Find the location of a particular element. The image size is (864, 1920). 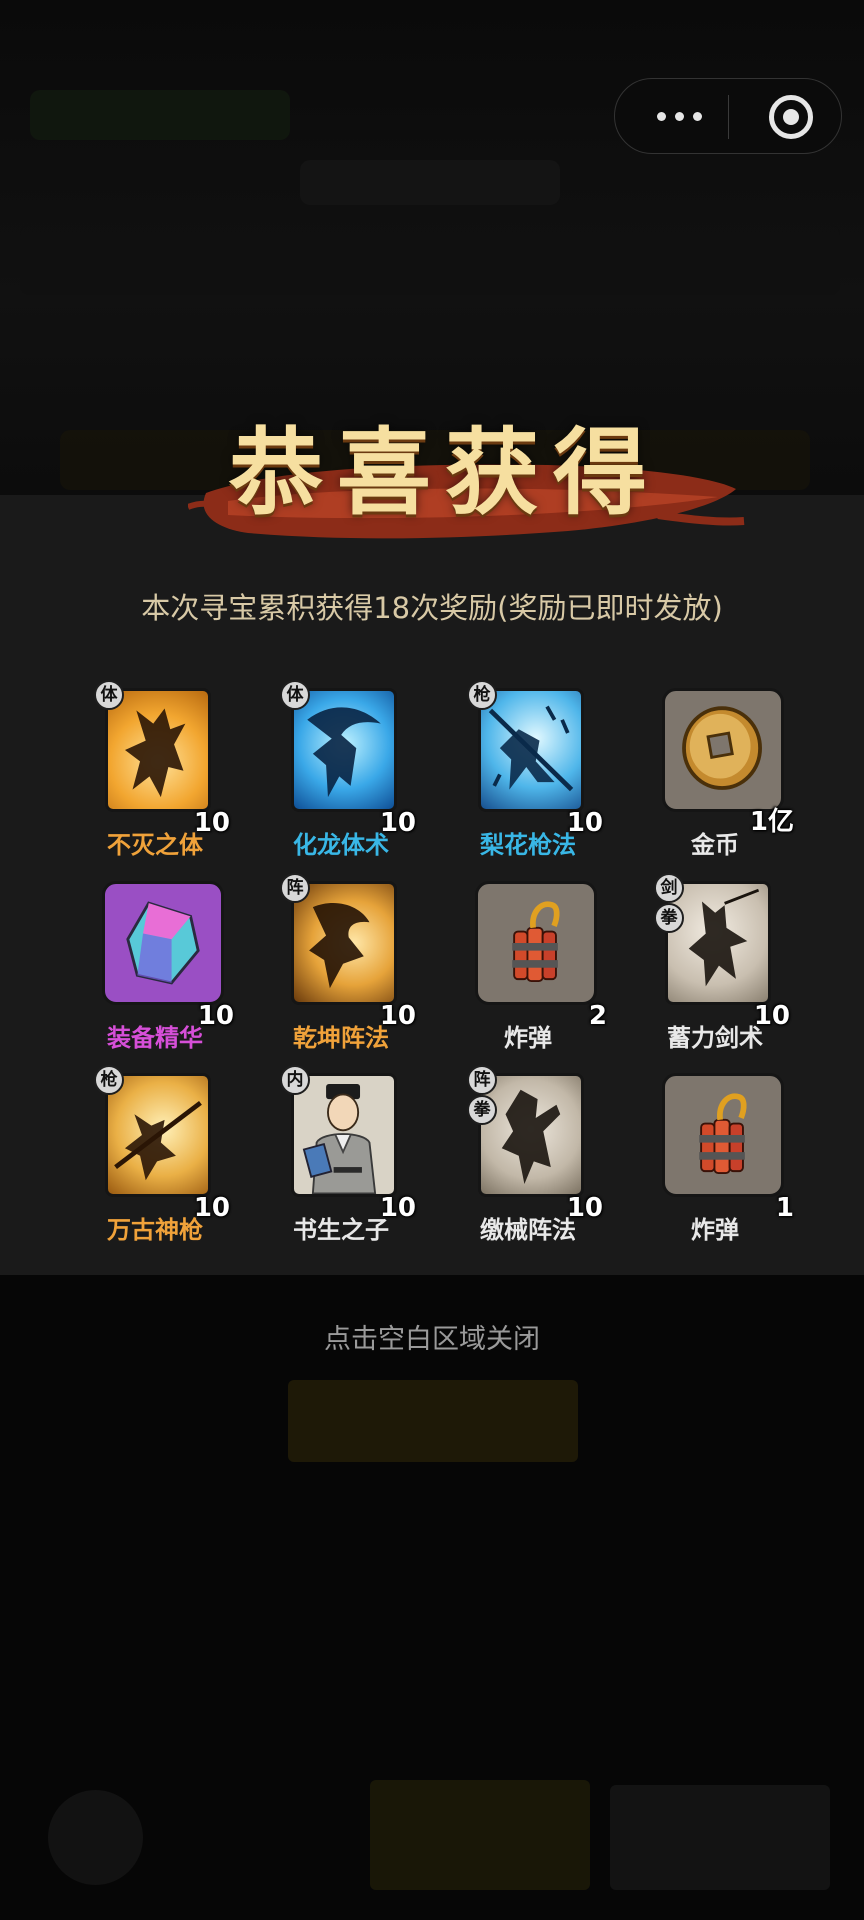

item-name: 蓄力剑术 is located at coordinates (715, 1038).